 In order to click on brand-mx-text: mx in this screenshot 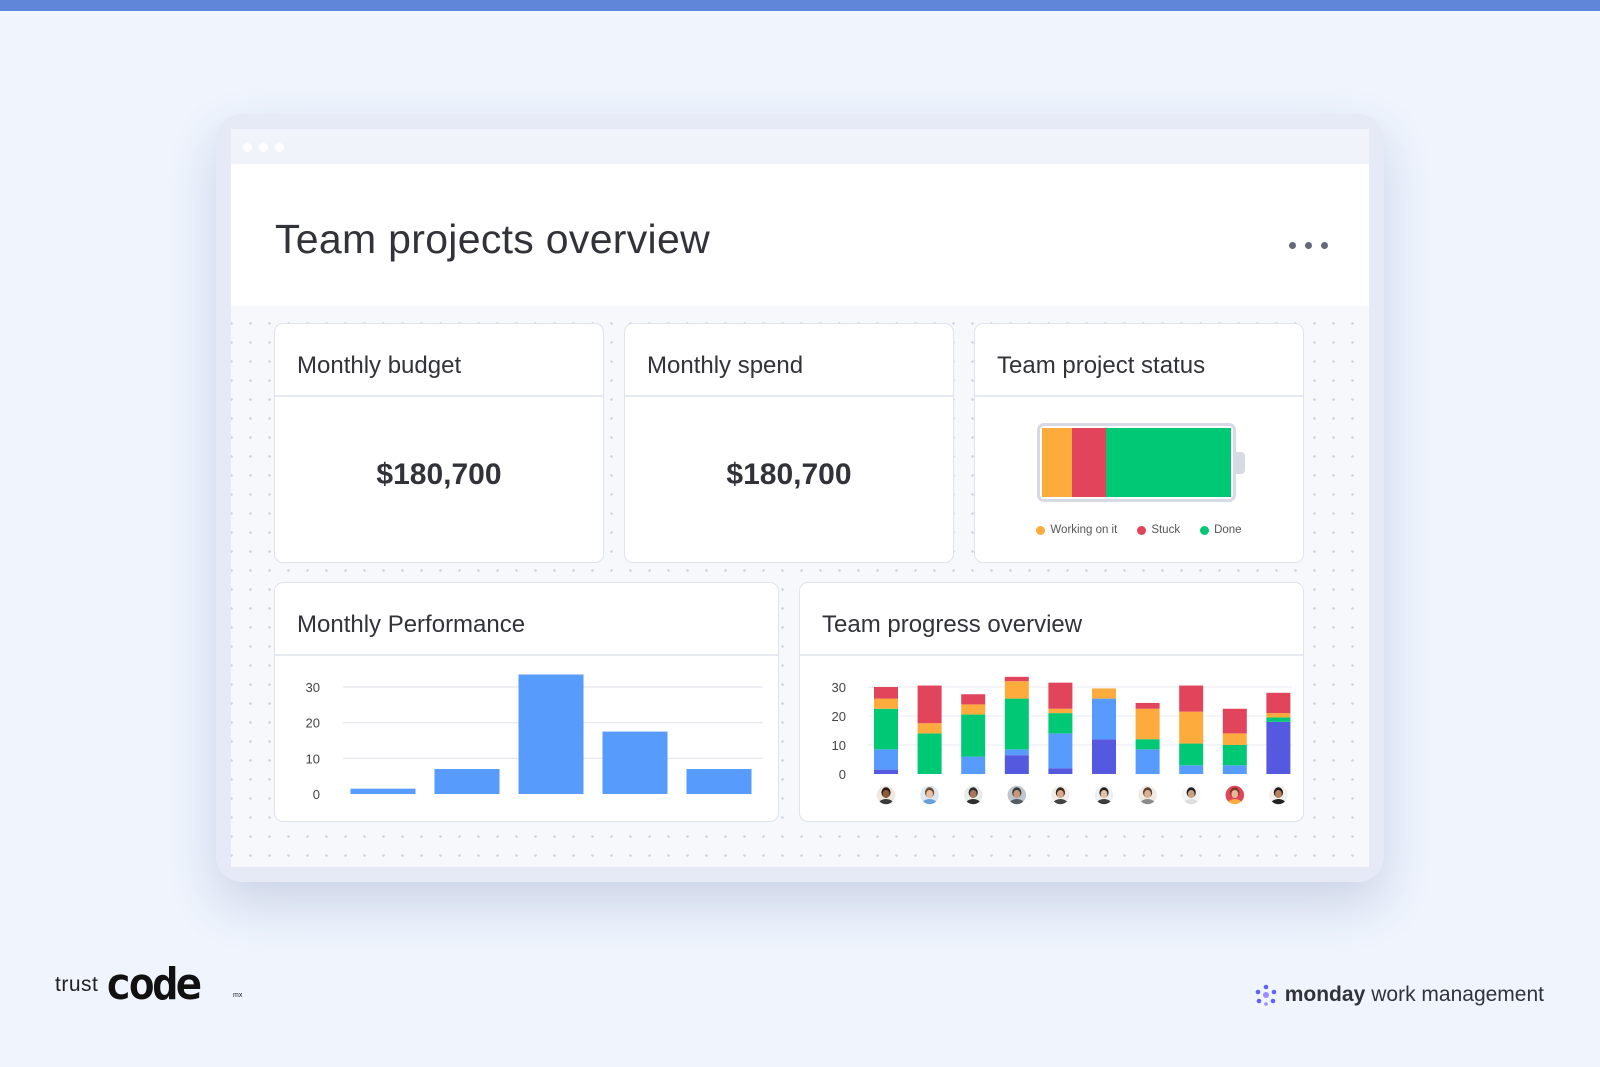, I will do `click(238, 995)`.